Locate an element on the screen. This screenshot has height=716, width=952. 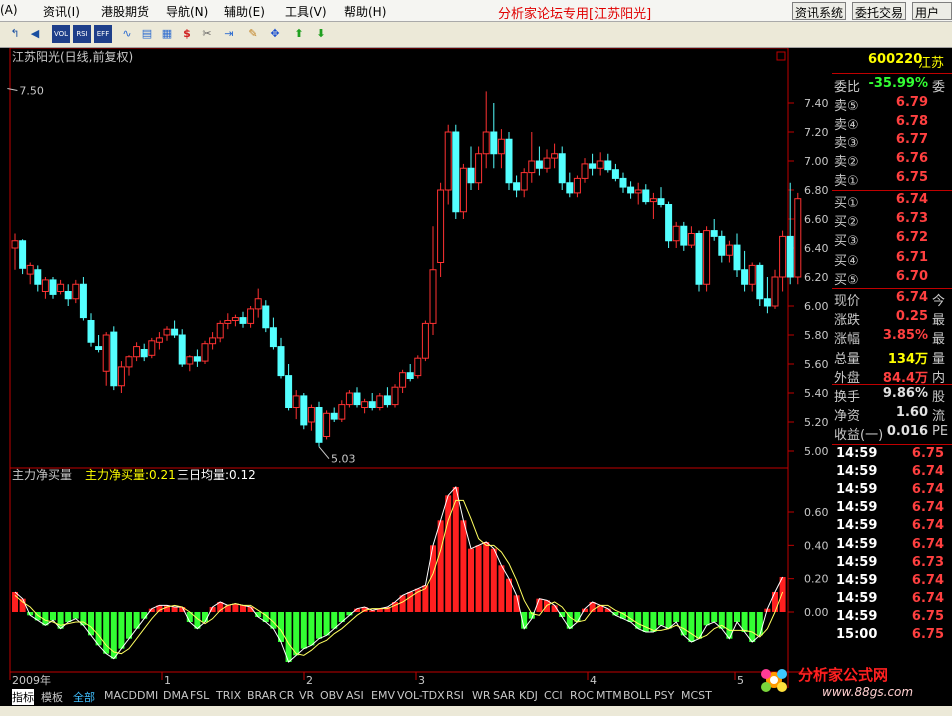
tab-asi: ASI is located at coordinates (355, 695).